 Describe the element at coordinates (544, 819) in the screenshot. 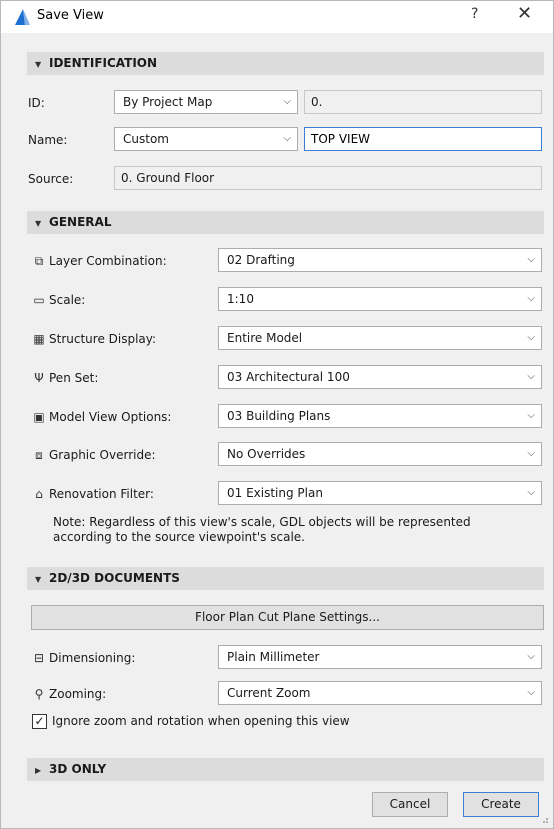

I see `resize-grip-icon` at that location.